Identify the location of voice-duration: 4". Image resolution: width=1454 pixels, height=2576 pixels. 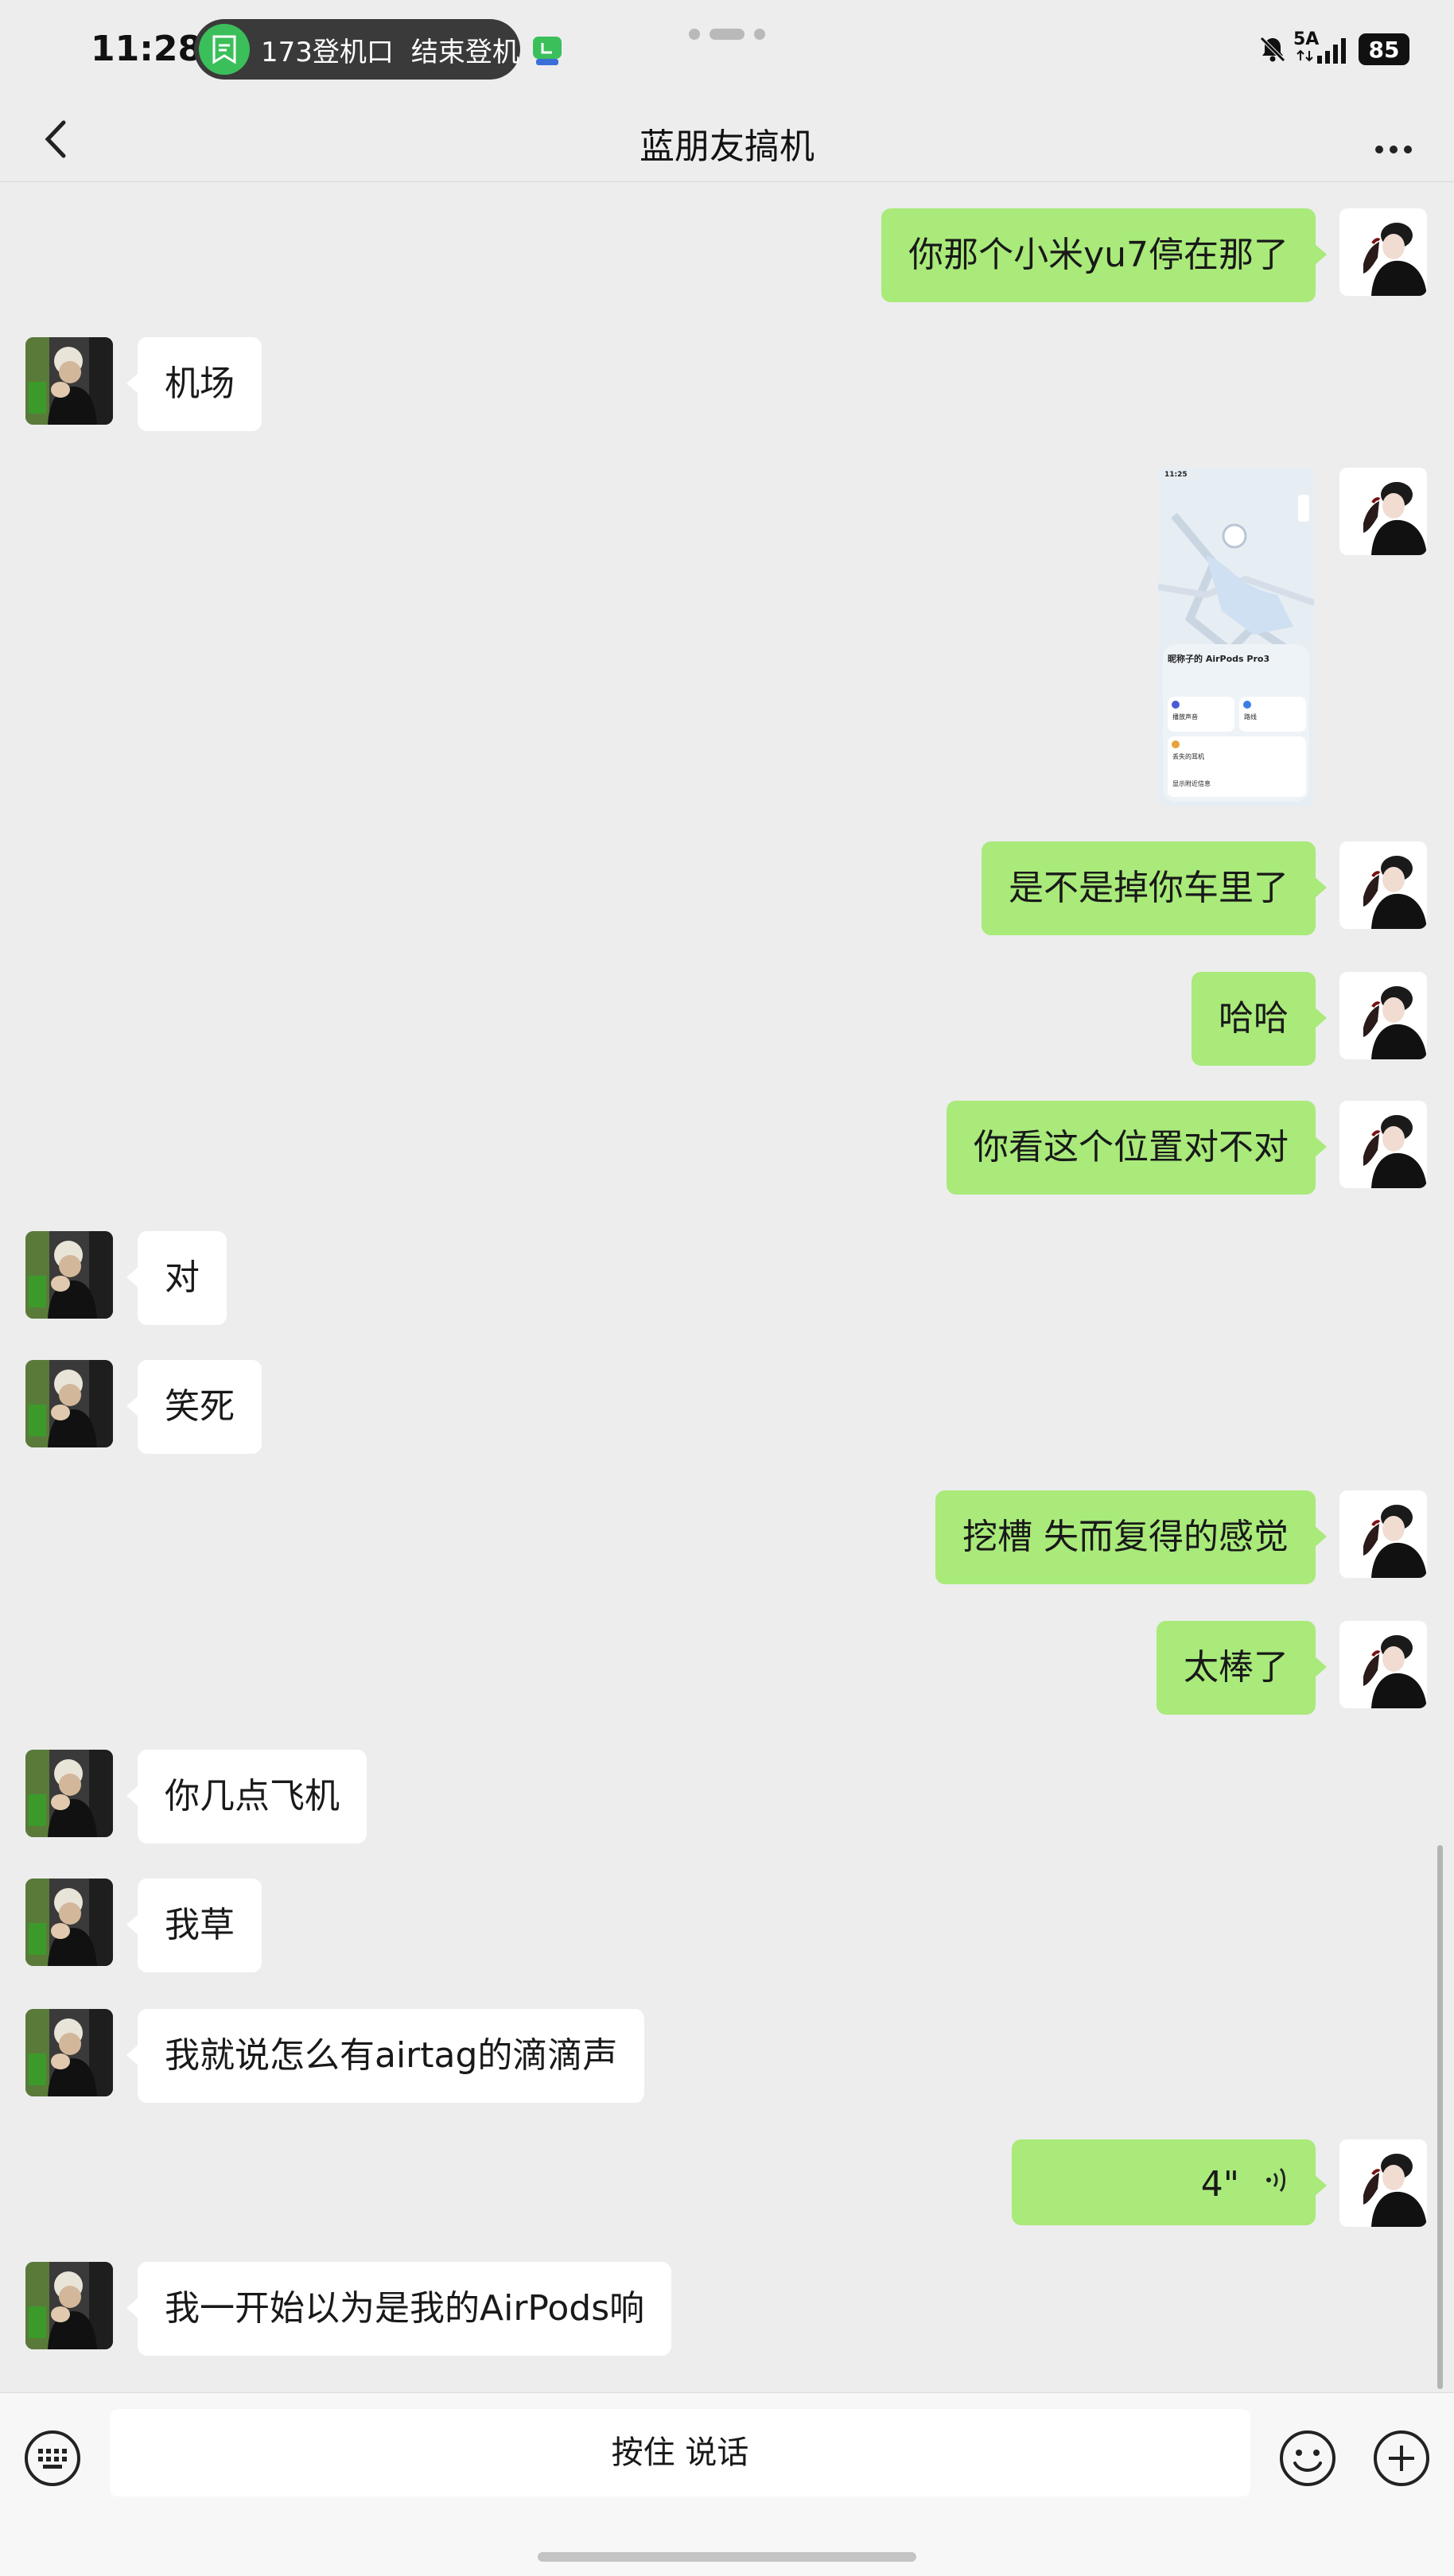
(1219, 2184).